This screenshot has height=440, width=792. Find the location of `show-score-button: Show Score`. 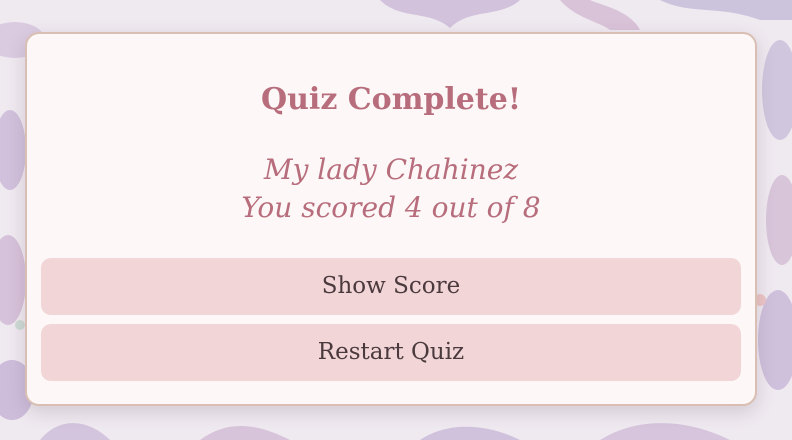

show-score-button: Show Score is located at coordinates (391, 286).